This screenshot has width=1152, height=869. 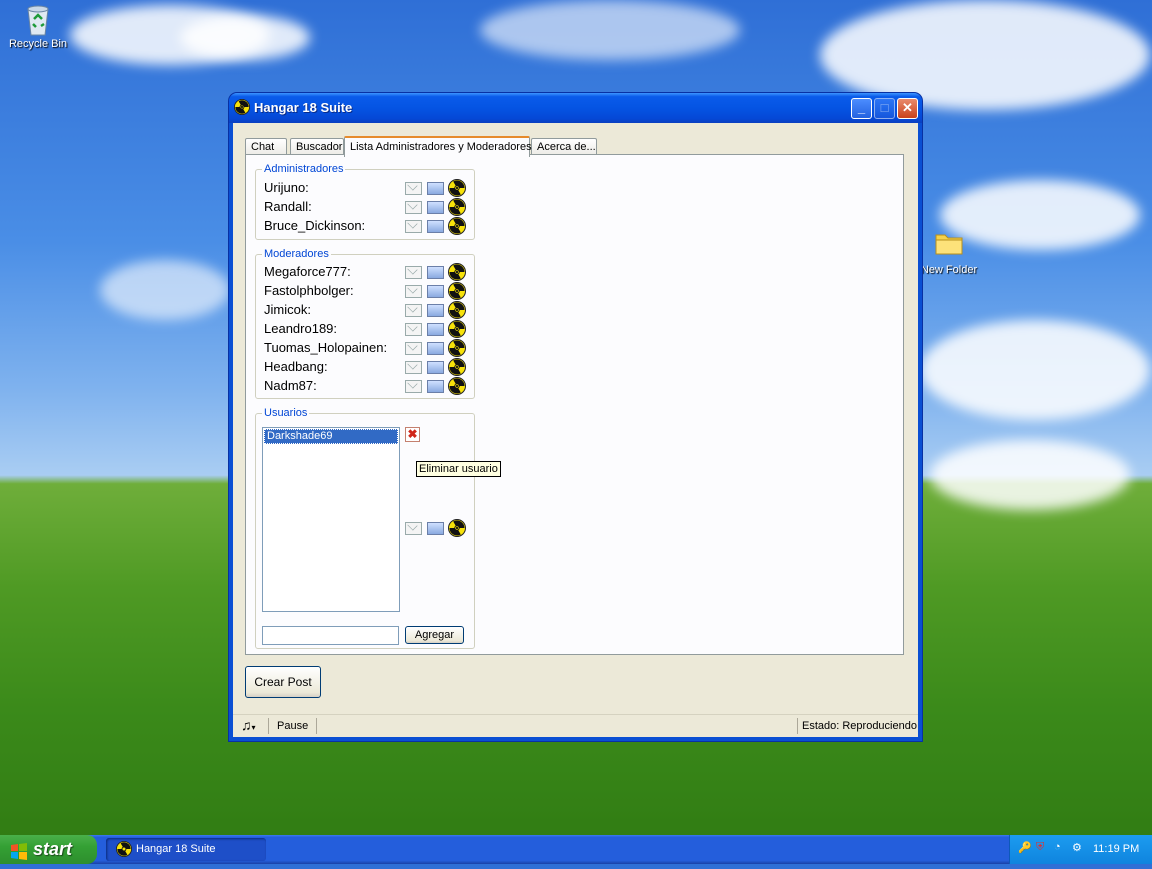 I want to click on user-name: Headbang:, so click(x=296, y=366).